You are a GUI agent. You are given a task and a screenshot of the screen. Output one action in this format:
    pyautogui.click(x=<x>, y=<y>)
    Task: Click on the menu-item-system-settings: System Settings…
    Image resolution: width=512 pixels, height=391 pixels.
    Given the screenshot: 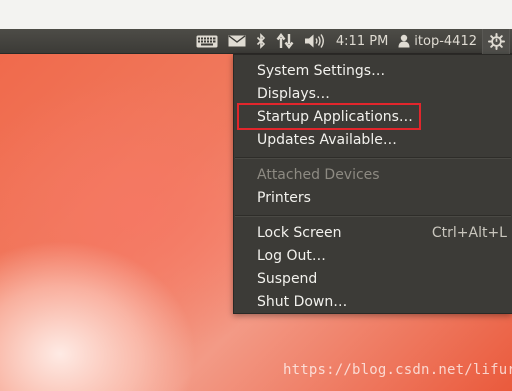 What is the action you would take?
    pyautogui.click(x=373, y=71)
    